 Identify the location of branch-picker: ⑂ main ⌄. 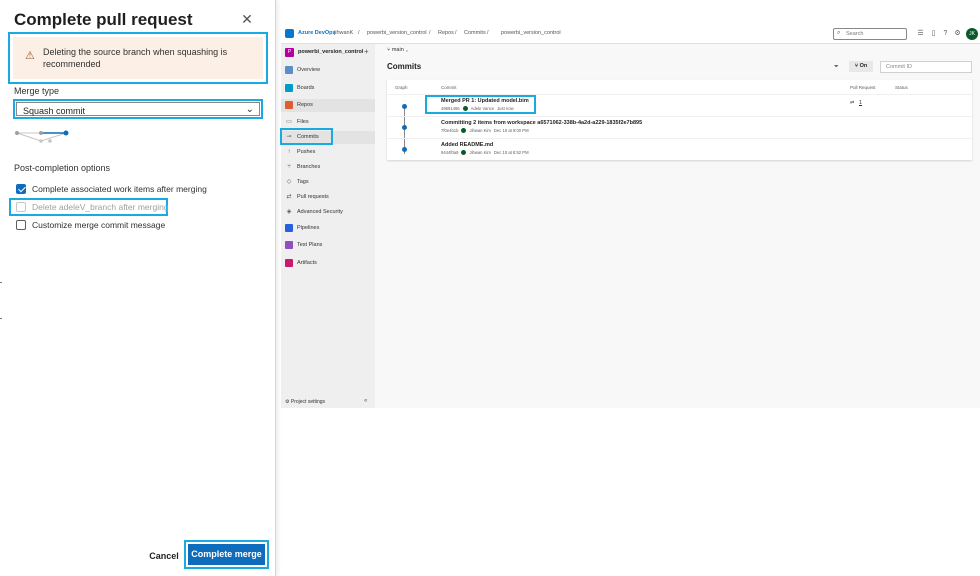
(398, 50).